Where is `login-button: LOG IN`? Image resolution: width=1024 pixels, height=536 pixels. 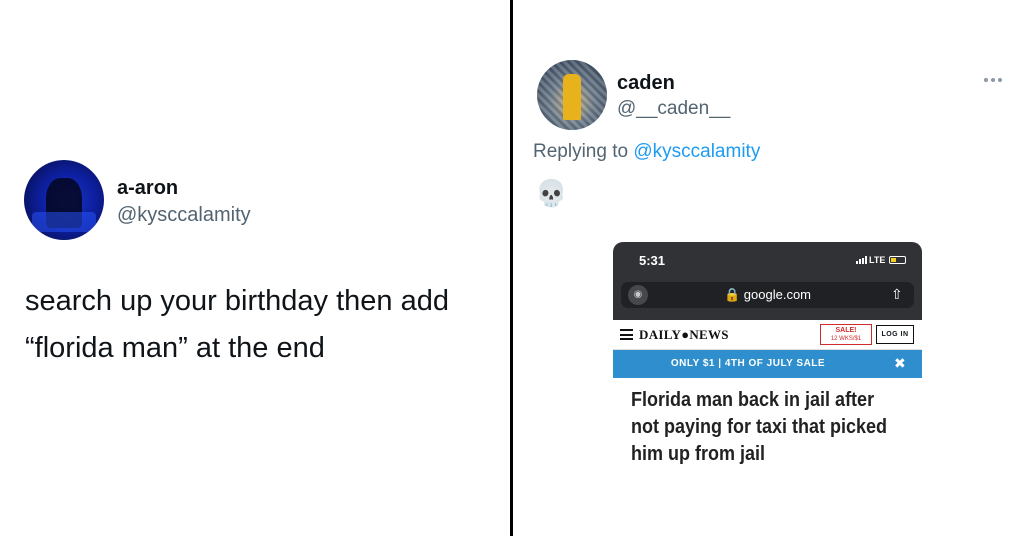 login-button: LOG IN is located at coordinates (895, 334).